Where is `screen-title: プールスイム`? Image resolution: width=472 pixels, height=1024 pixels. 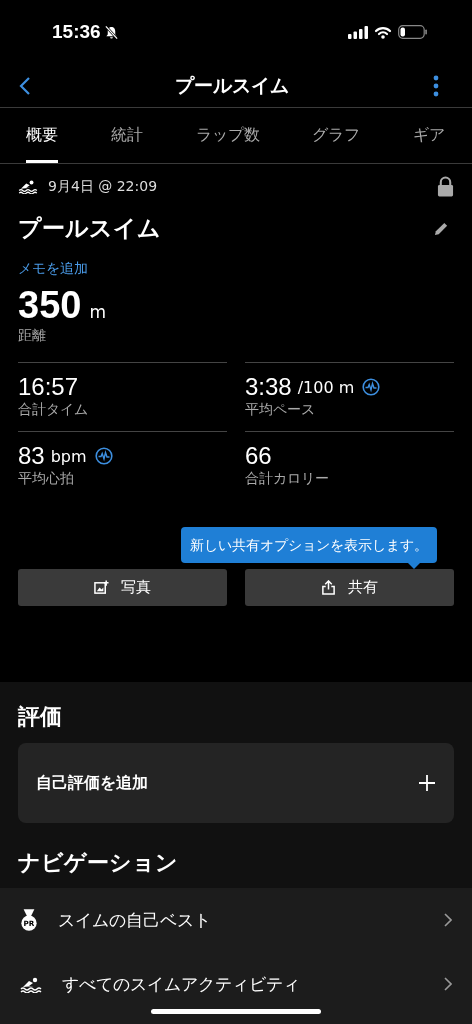
screen-title: プールスイム is located at coordinates (232, 85).